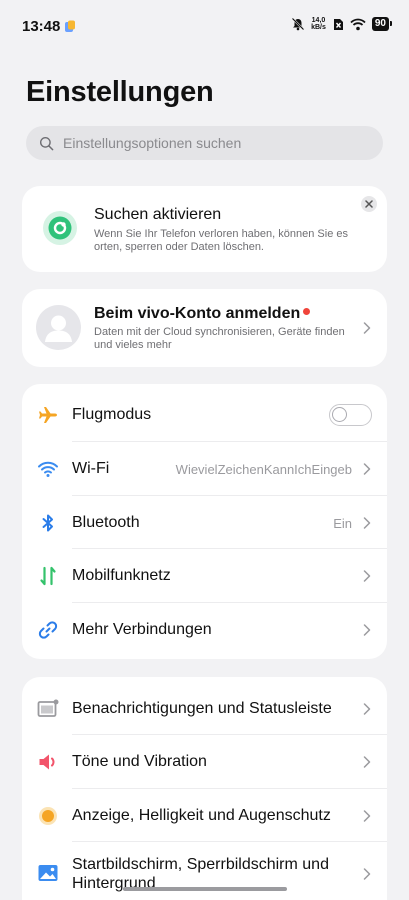 This screenshot has width=409, height=900. I want to click on account-title-text: Beim vivo-Konto anmelden, so click(197, 313).